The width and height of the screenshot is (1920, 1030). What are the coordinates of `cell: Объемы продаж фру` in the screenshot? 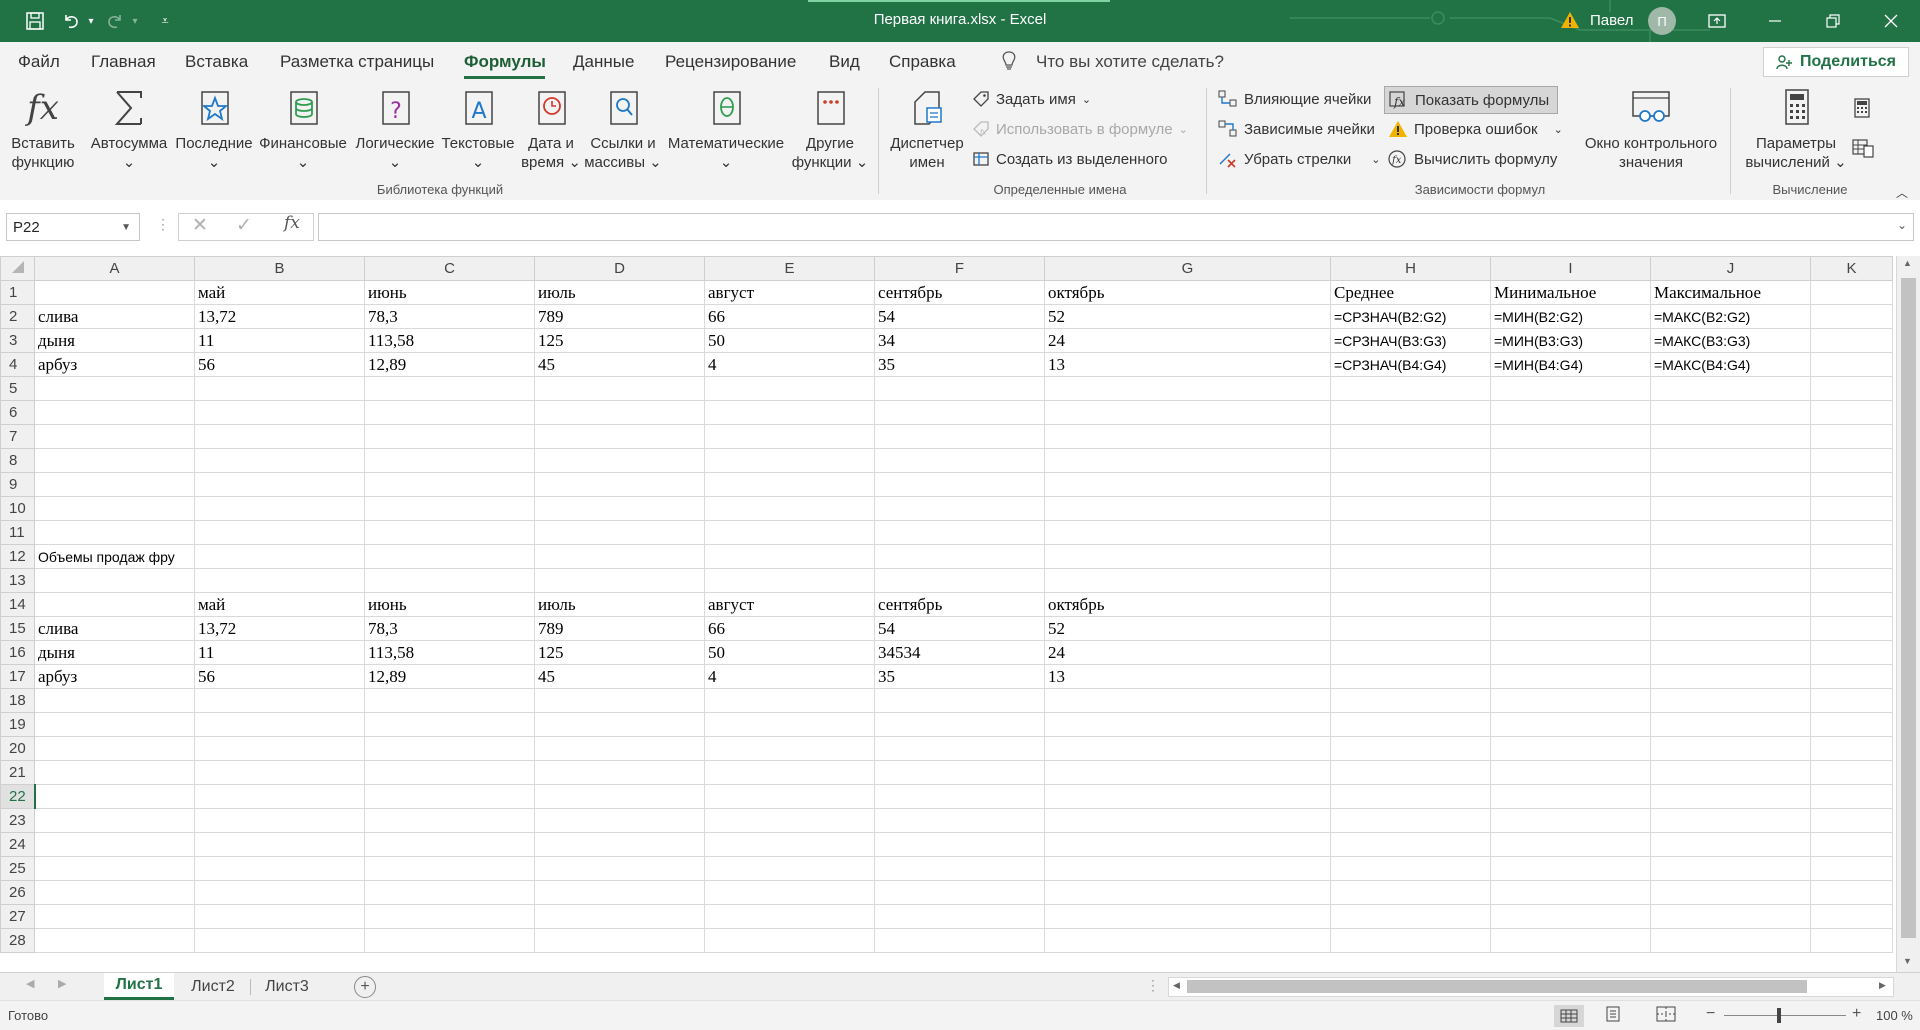 It's located at (114, 556).